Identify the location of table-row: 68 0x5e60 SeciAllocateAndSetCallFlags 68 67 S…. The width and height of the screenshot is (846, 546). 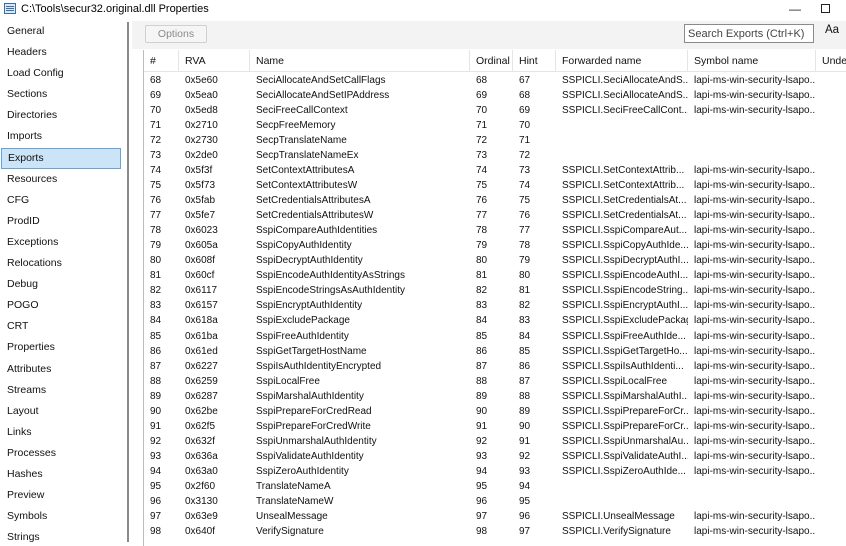
(495, 80).